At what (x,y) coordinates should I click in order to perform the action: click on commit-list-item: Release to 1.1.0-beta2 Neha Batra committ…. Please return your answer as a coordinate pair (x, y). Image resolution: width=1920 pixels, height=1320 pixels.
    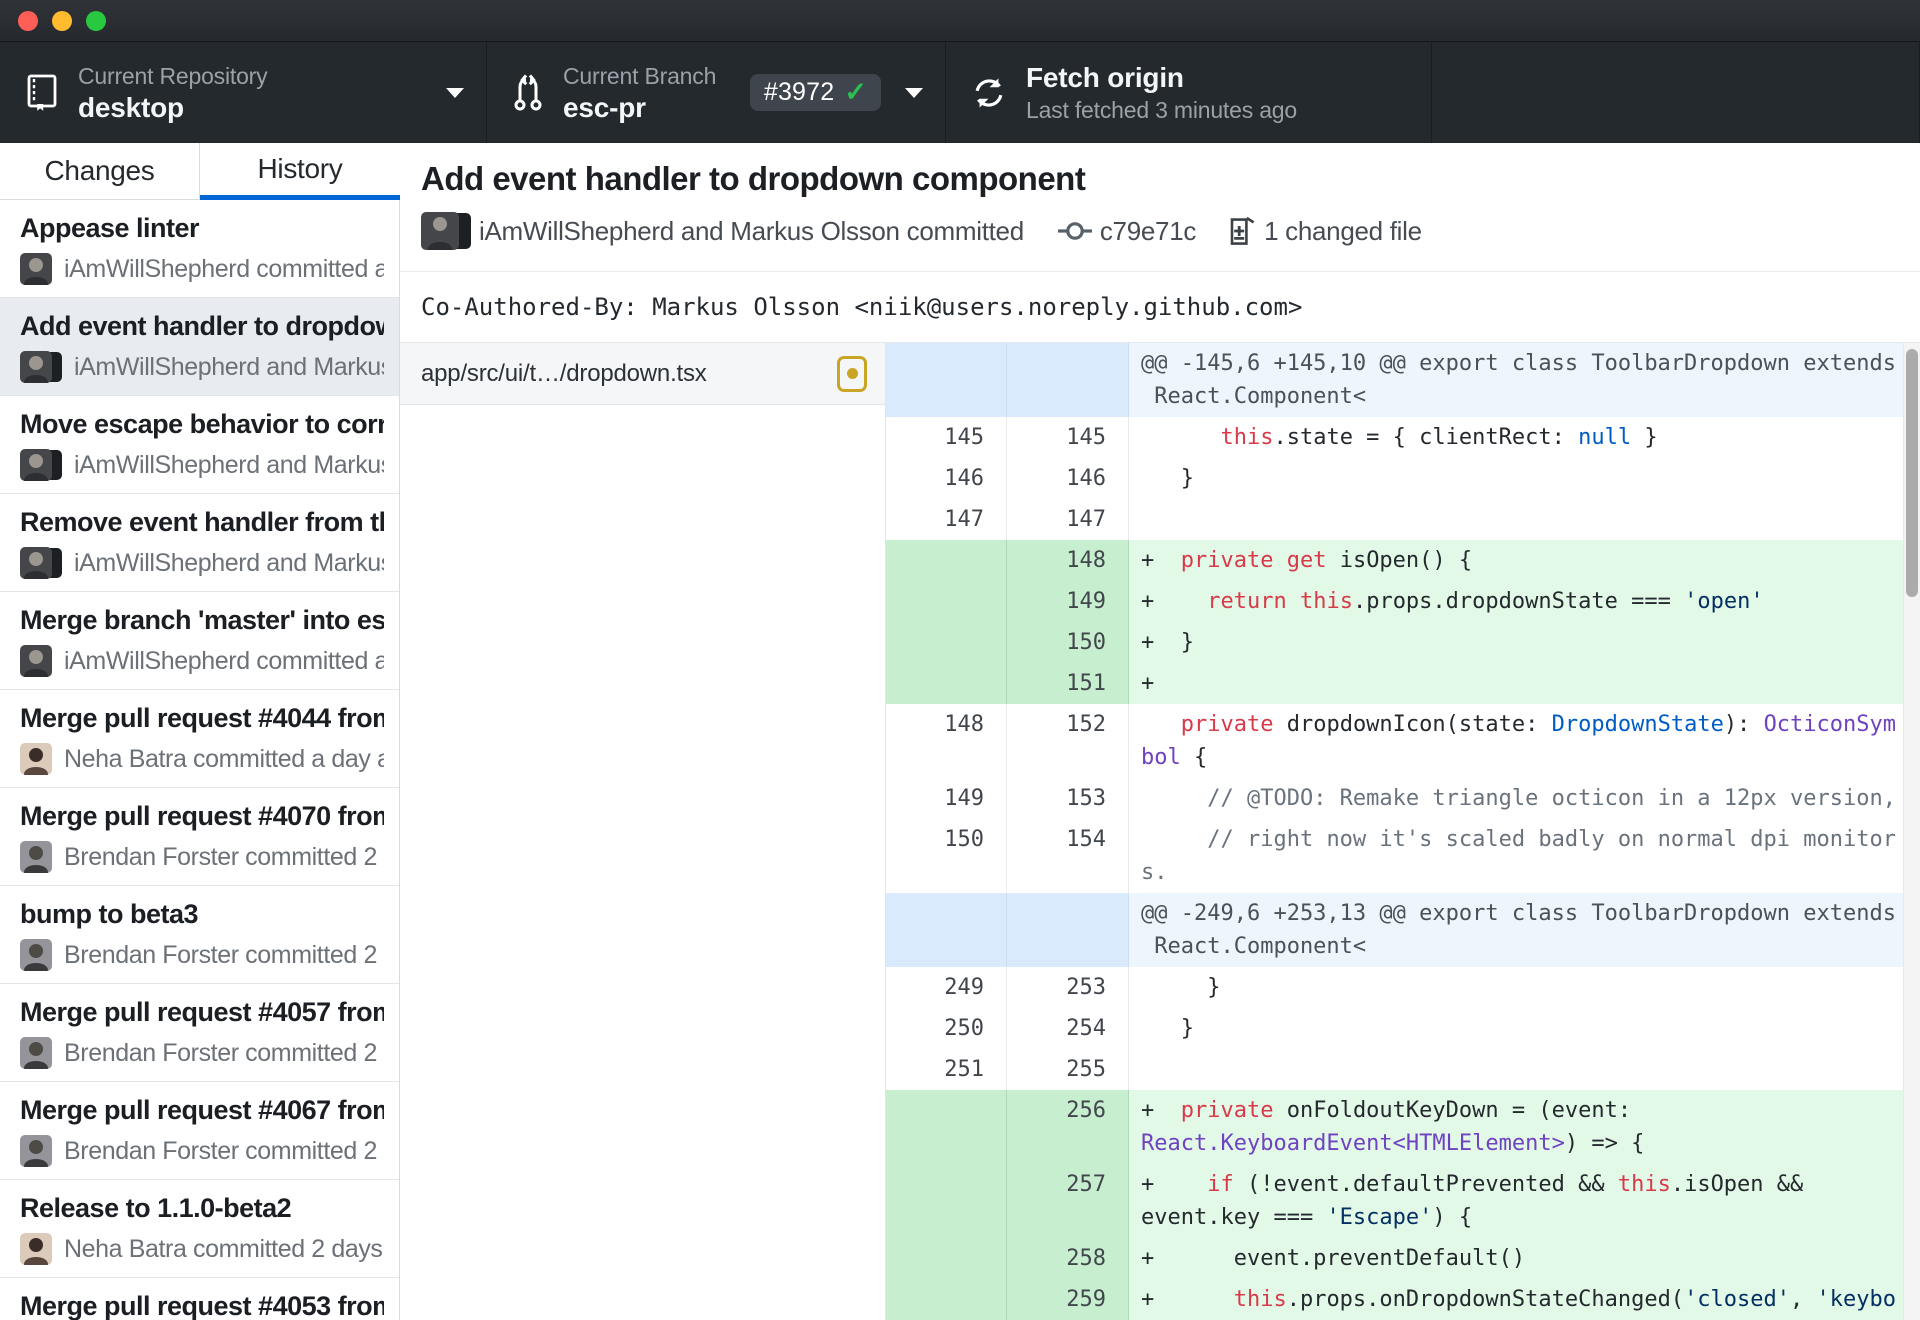
    Looking at the image, I should click on (199, 1229).